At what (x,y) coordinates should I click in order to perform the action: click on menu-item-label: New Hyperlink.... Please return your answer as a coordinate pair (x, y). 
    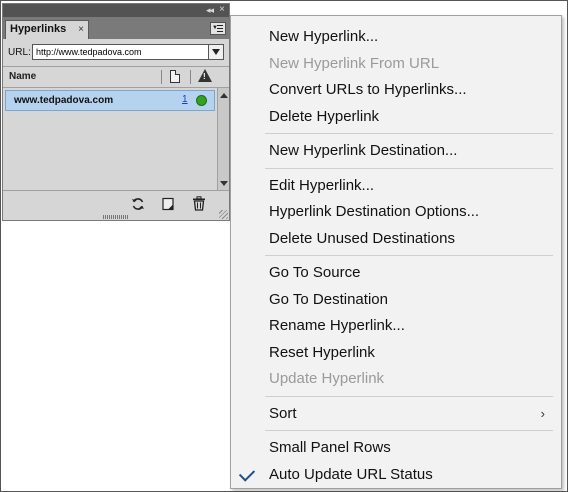
    Looking at the image, I should click on (324, 36).